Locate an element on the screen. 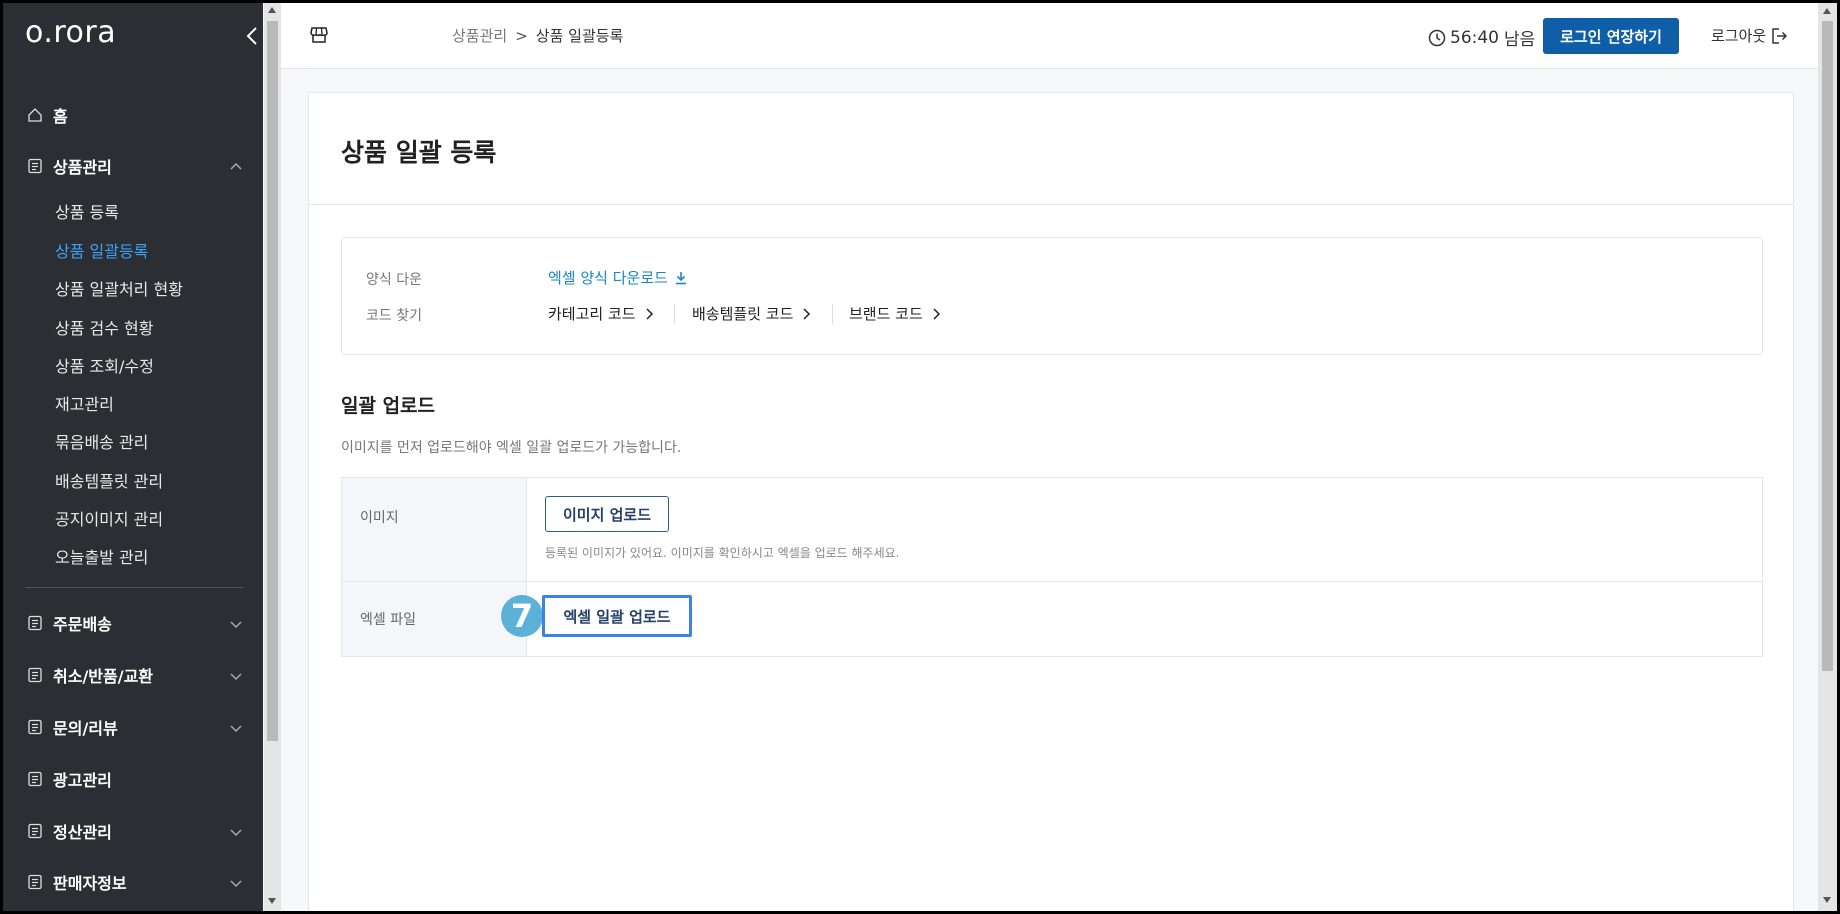 This screenshot has width=1840, height=914. bulk-upload-description: 이미지를 먼저 업로드해야 엑셀 일괄 업로드가 가능합니다. is located at coordinates (511, 448).